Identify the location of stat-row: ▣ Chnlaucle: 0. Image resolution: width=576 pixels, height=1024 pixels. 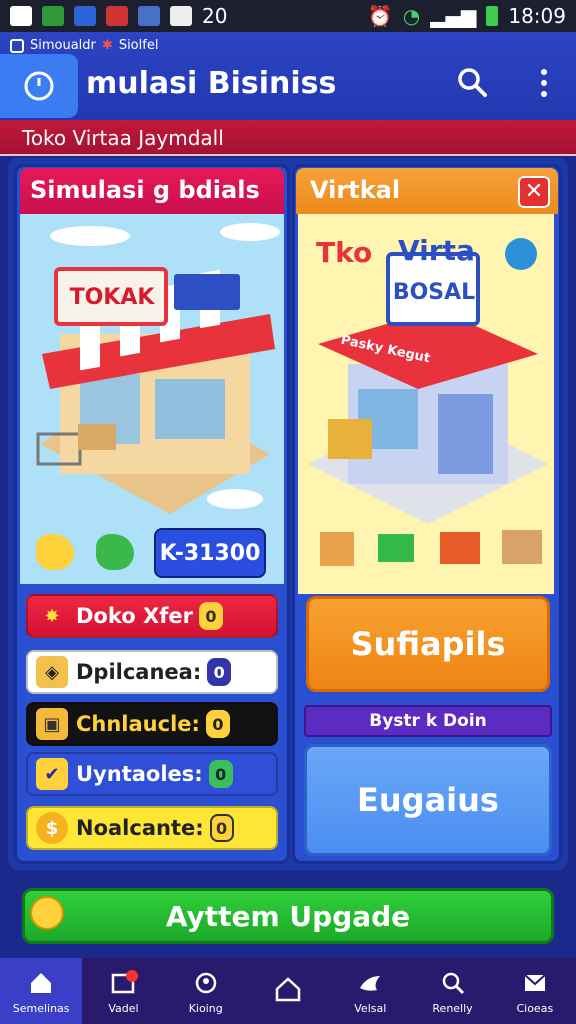
(152, 724).